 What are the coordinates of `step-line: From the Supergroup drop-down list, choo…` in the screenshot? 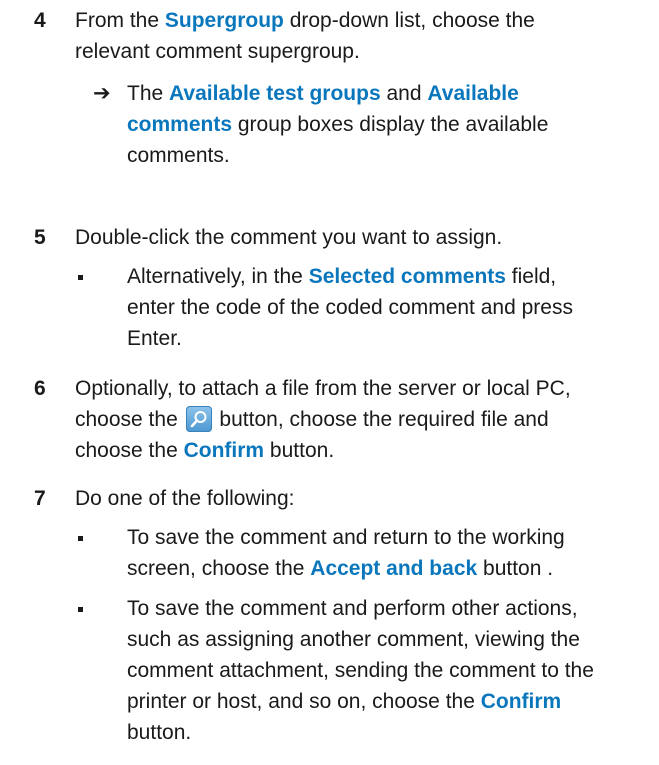 It's located at (355, 20).